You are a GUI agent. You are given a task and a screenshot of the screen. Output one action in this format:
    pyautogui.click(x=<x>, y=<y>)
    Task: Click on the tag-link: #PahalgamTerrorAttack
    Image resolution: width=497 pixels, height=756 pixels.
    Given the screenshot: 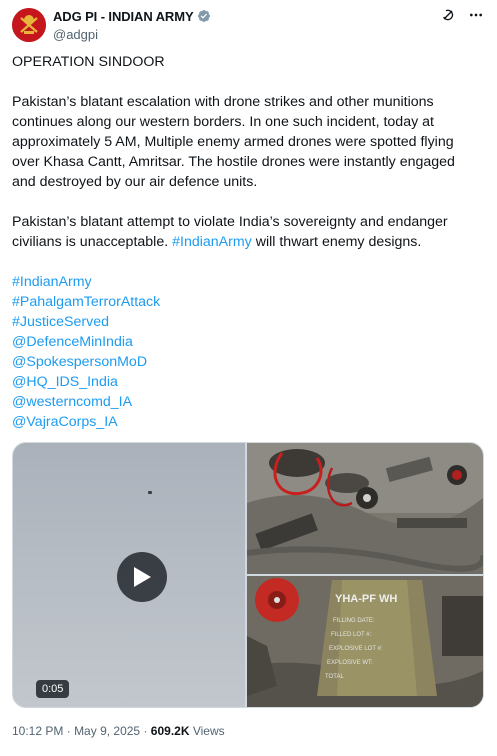 What is the action you would take?
    pyautogui.click(x=247, y=302)
    